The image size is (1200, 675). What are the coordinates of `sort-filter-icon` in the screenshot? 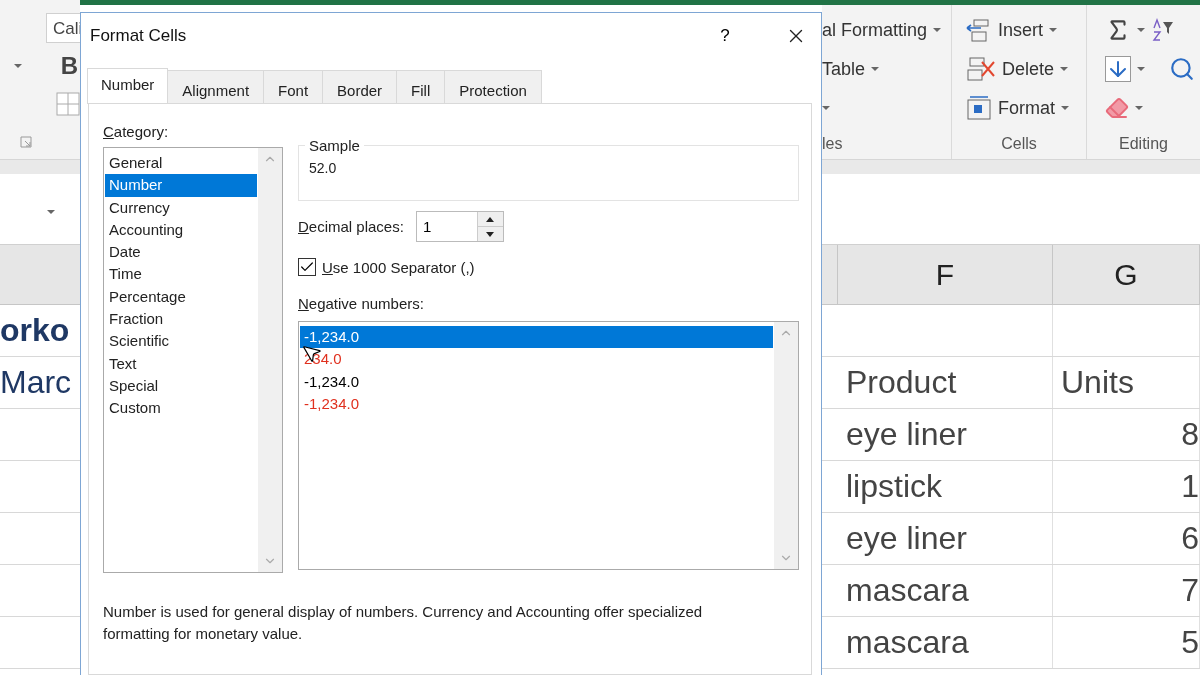 It's located at (1163, 30).